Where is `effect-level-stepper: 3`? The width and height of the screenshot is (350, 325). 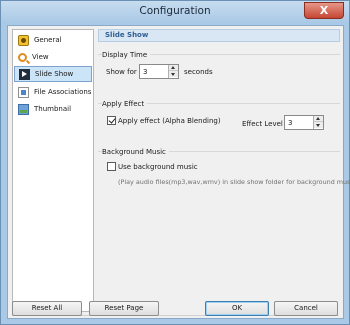 effect-level-stepper: 3 is located at coordinates (304, 122).